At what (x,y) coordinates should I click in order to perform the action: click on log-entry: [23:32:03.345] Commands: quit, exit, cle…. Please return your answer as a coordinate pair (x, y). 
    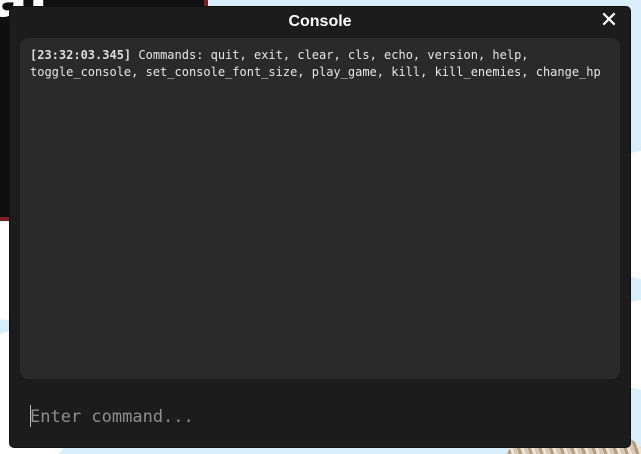
    Looking at the image, I should click on (320, 64).